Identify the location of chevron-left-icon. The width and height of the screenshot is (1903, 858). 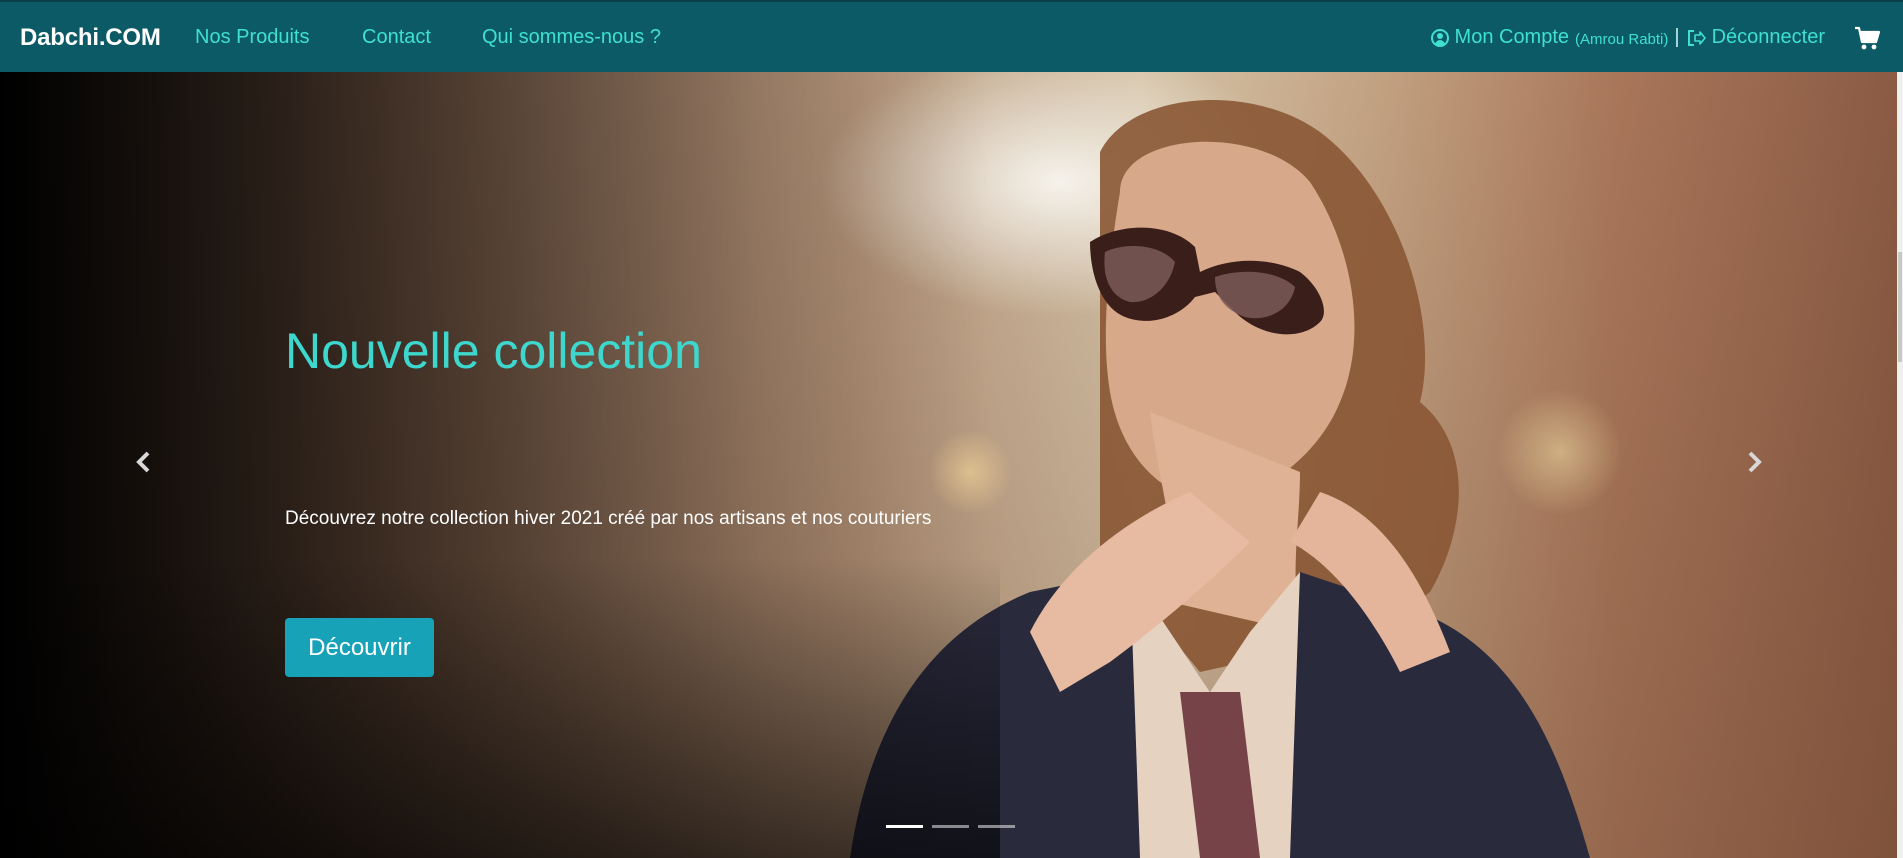
(143, 462).